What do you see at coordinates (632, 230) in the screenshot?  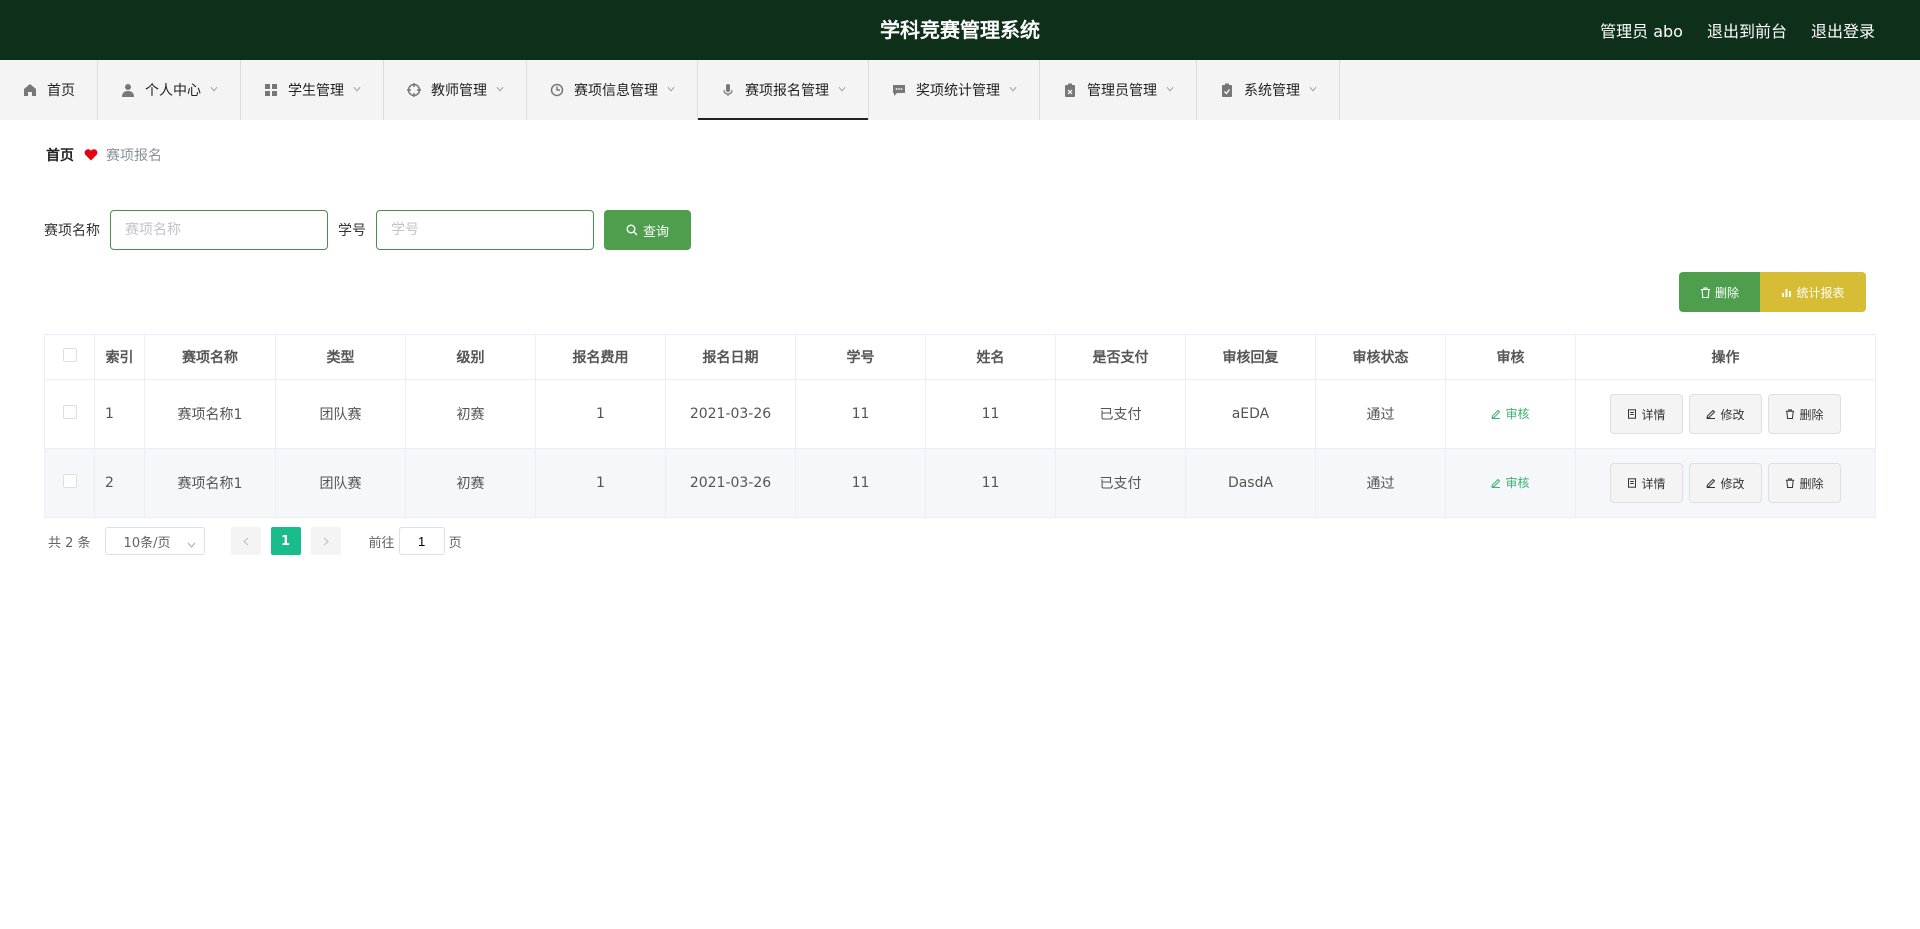 I see `search-icon` at bounding box center [632, 230].